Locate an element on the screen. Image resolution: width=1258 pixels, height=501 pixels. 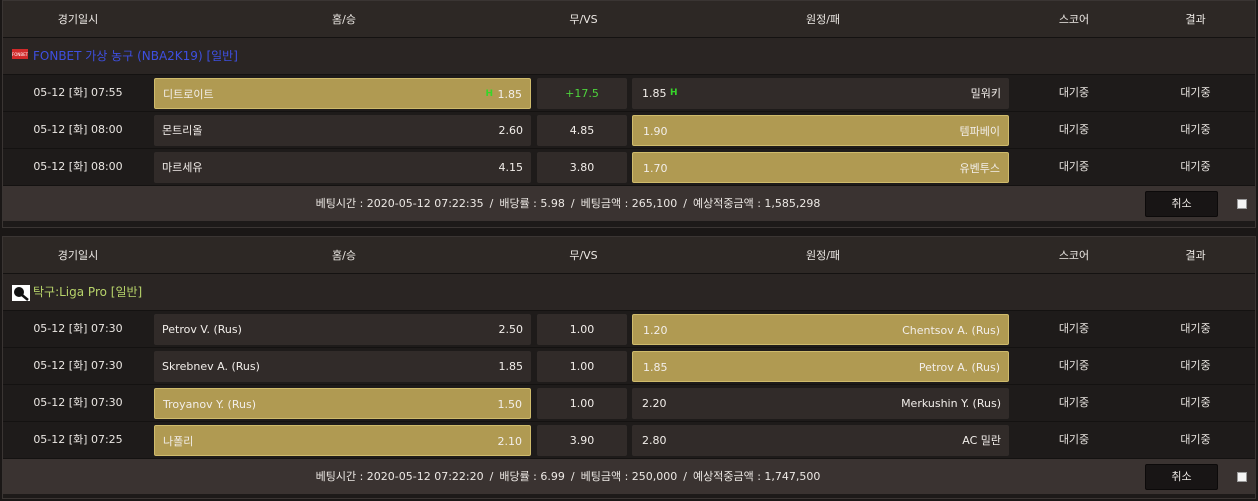
home-odds: 1.85 is located at coordinates (510, 94).